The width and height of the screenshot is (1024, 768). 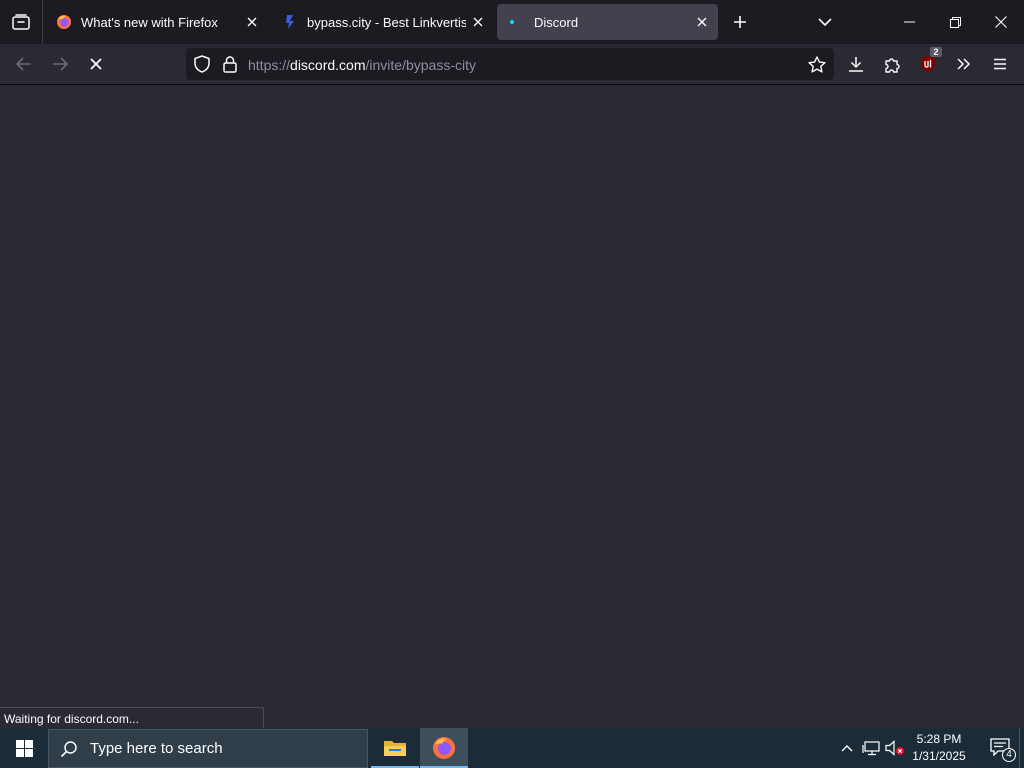 I want to click on downloads-button, so click(x=856, y=64).